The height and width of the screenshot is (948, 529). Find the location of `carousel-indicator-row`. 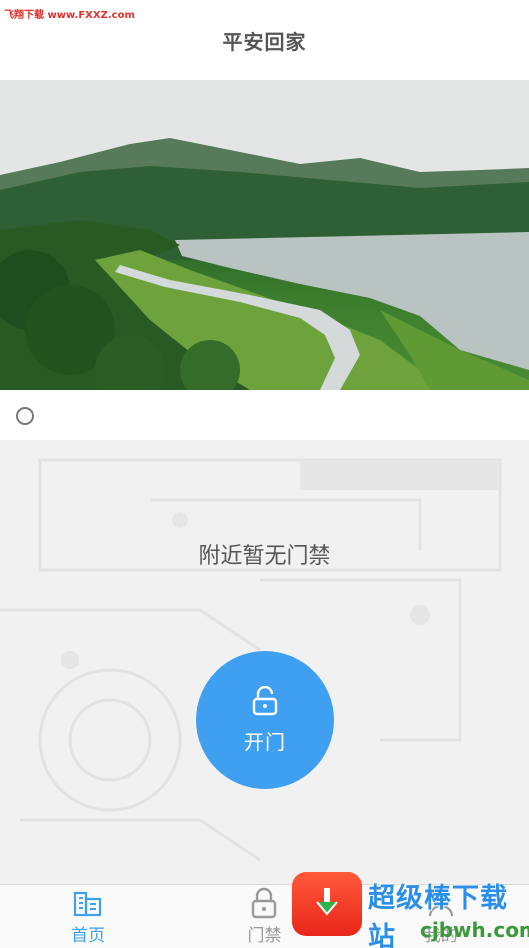

carousel-indicator-row is located at coordinates (264, 415).